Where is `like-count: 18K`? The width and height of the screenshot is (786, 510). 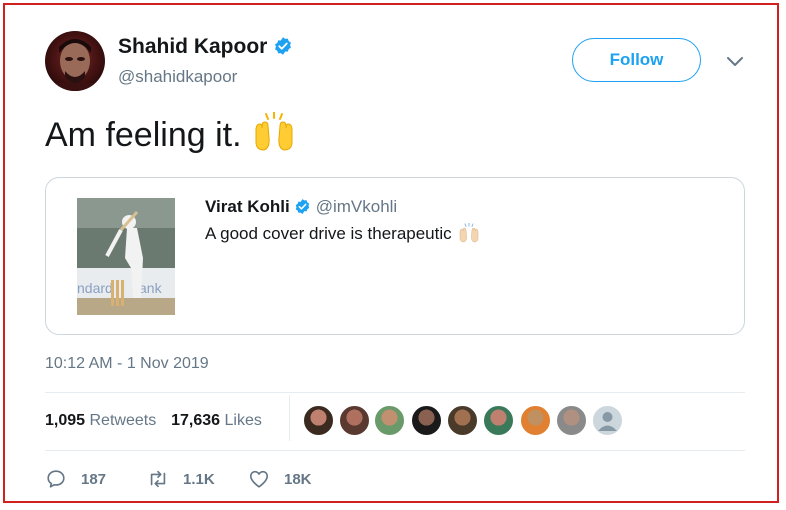 like-count: 18K is located at coordinates (298, 479).